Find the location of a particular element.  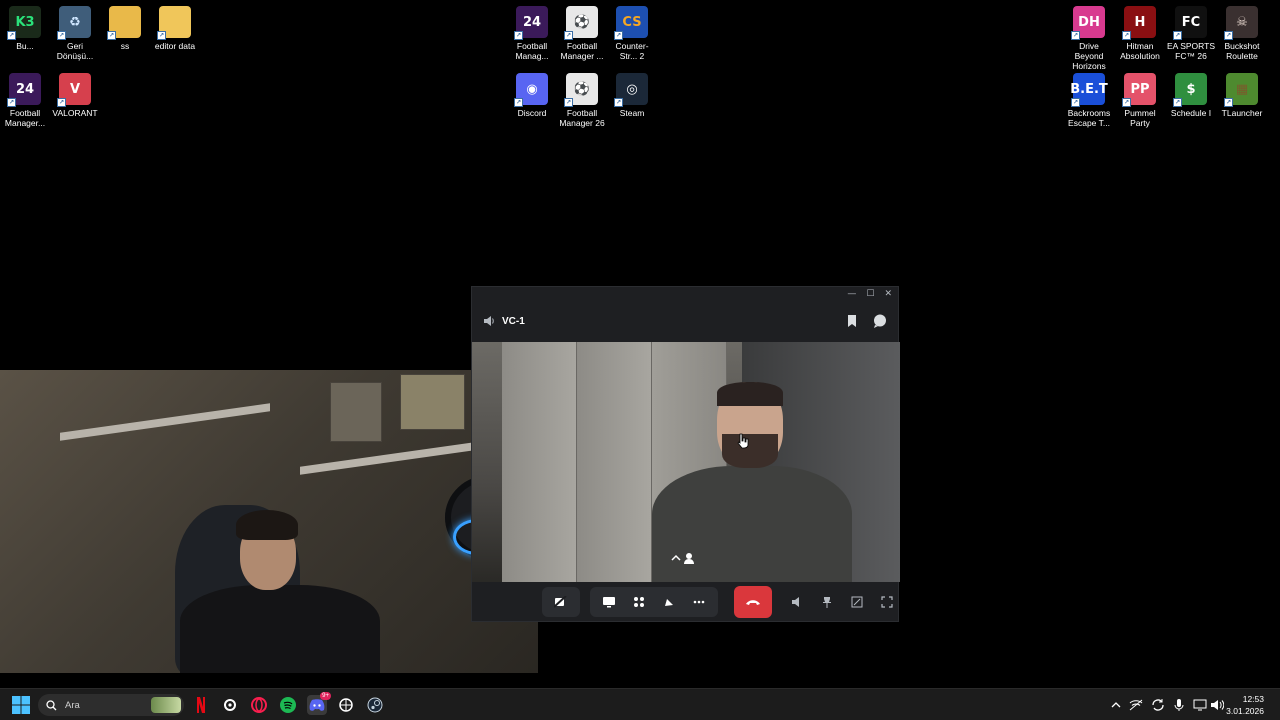

participant-video is located at coordinates (686, 462).